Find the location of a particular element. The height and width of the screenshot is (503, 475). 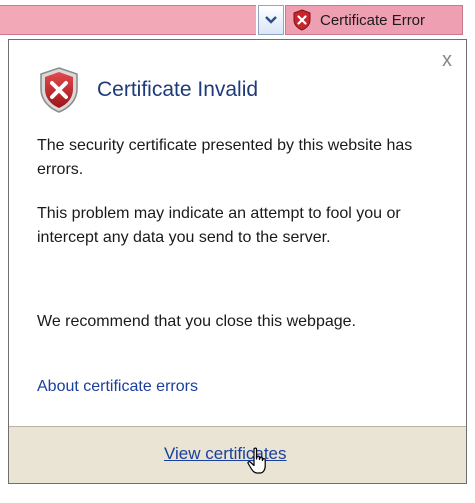

certificate-error-button: Certificate Error is located at coordinates (374, 20).